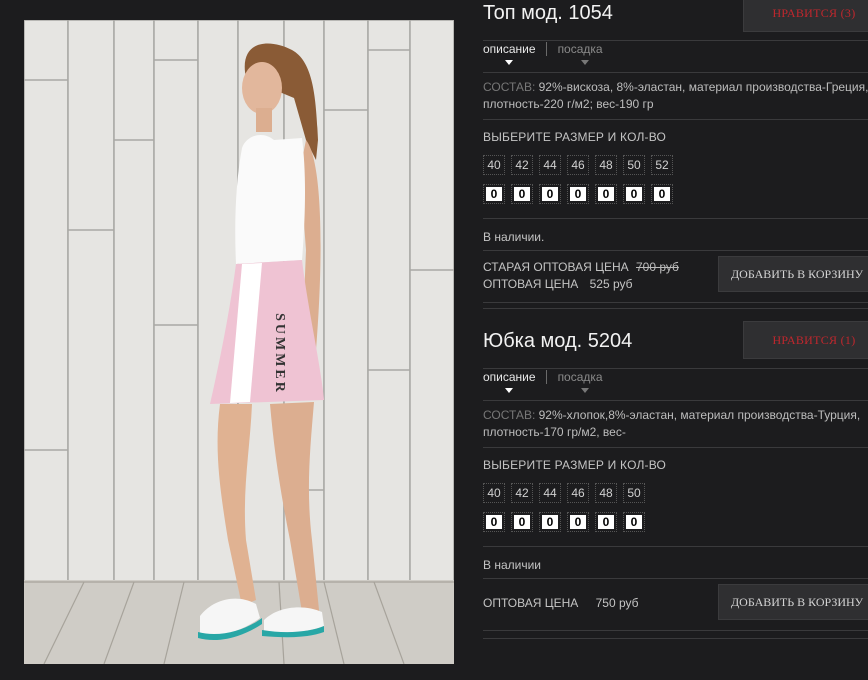 The height and width of the screenshot is (680, 868). Describe the element at coordinates (805, 340) in the screenshot. I see `like-button: НРАВИТСЯ (1)` at that location.